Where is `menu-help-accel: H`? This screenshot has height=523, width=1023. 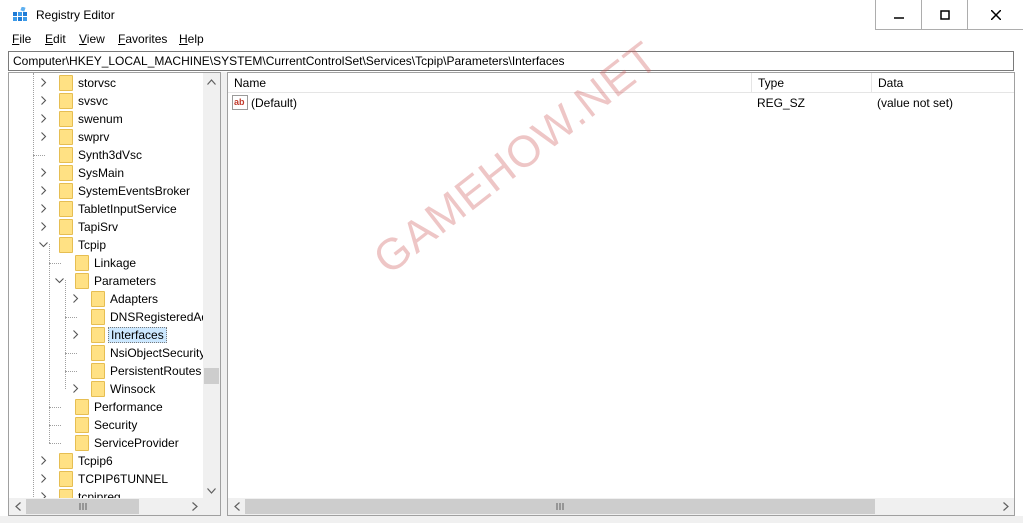 menu-help-accel: H is located at coordinates (183, 39).